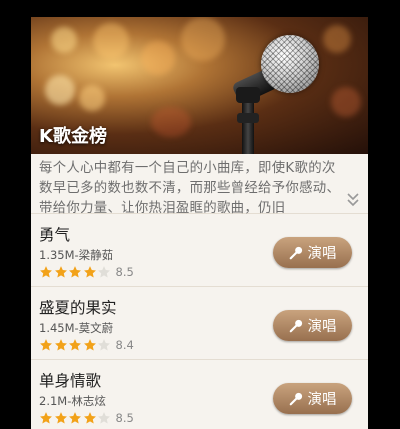  I want to click on song-title: 勇气, so click(55, 235).